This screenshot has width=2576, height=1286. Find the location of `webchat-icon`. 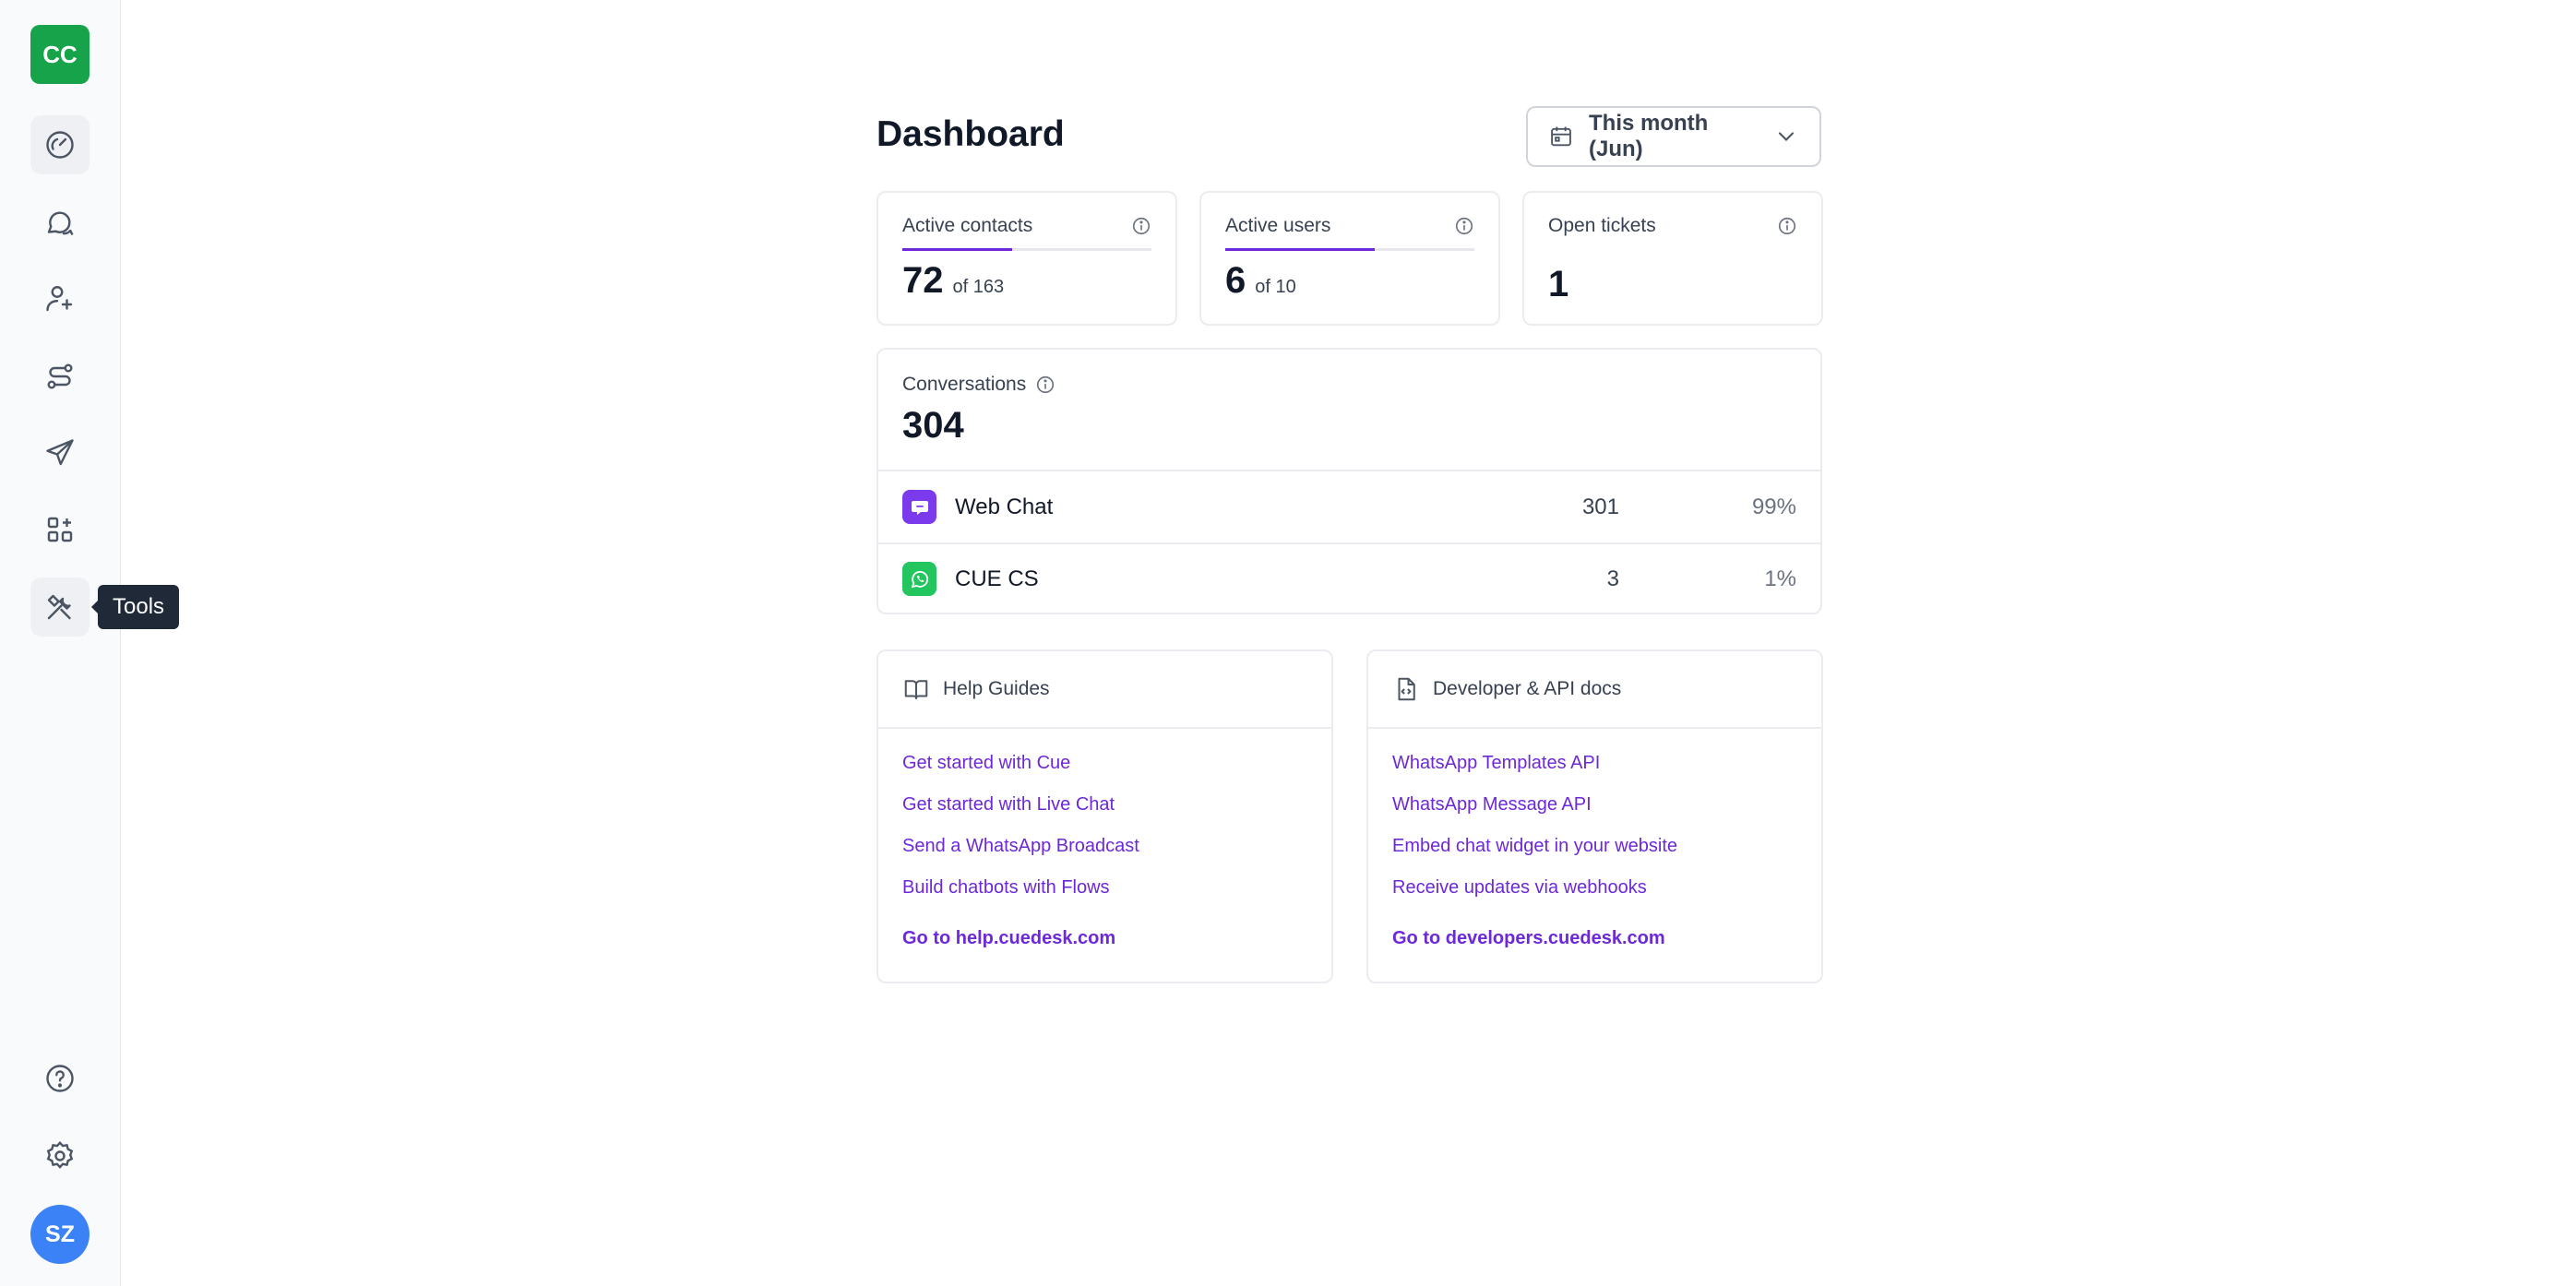

webchat-icon is located at coordinates (919, 507).